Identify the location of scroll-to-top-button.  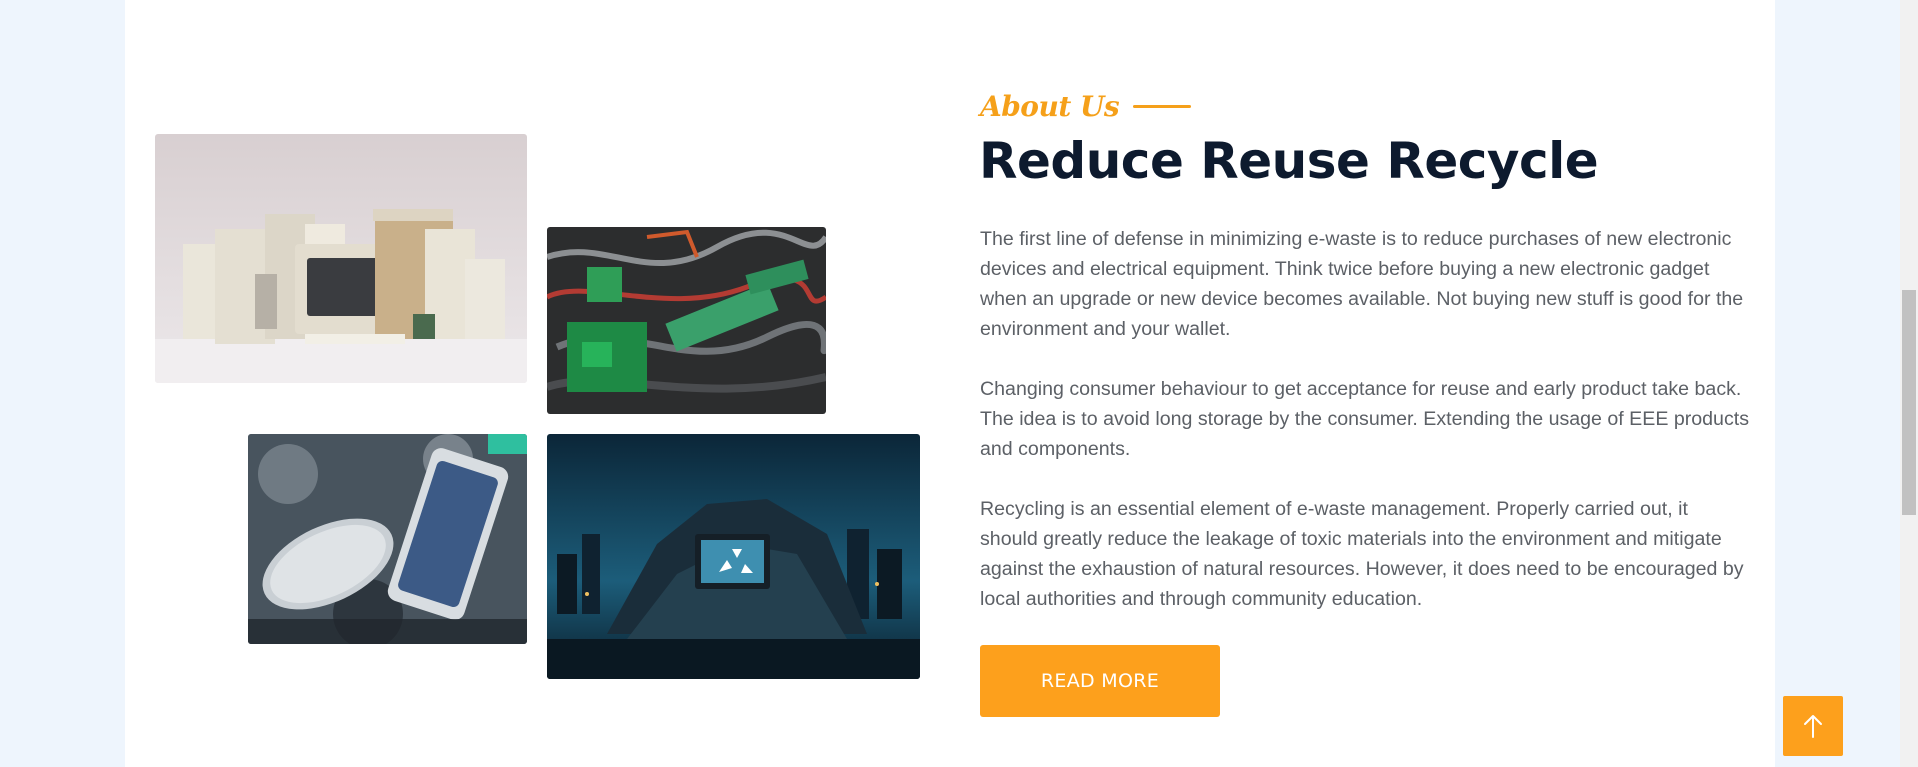
(1813, 726).